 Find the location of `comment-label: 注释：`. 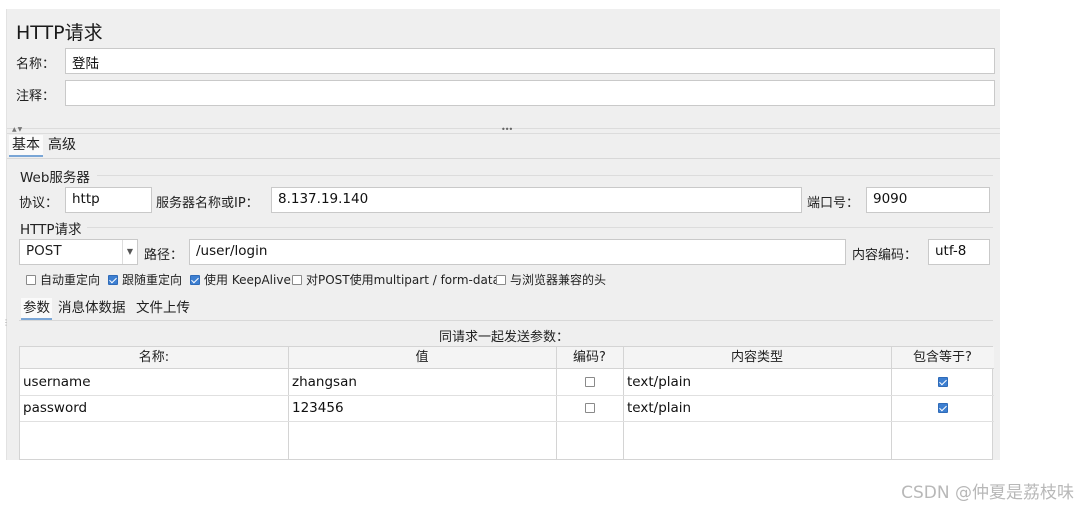

comment-label: 注释： is located at coordinates (36, 96).